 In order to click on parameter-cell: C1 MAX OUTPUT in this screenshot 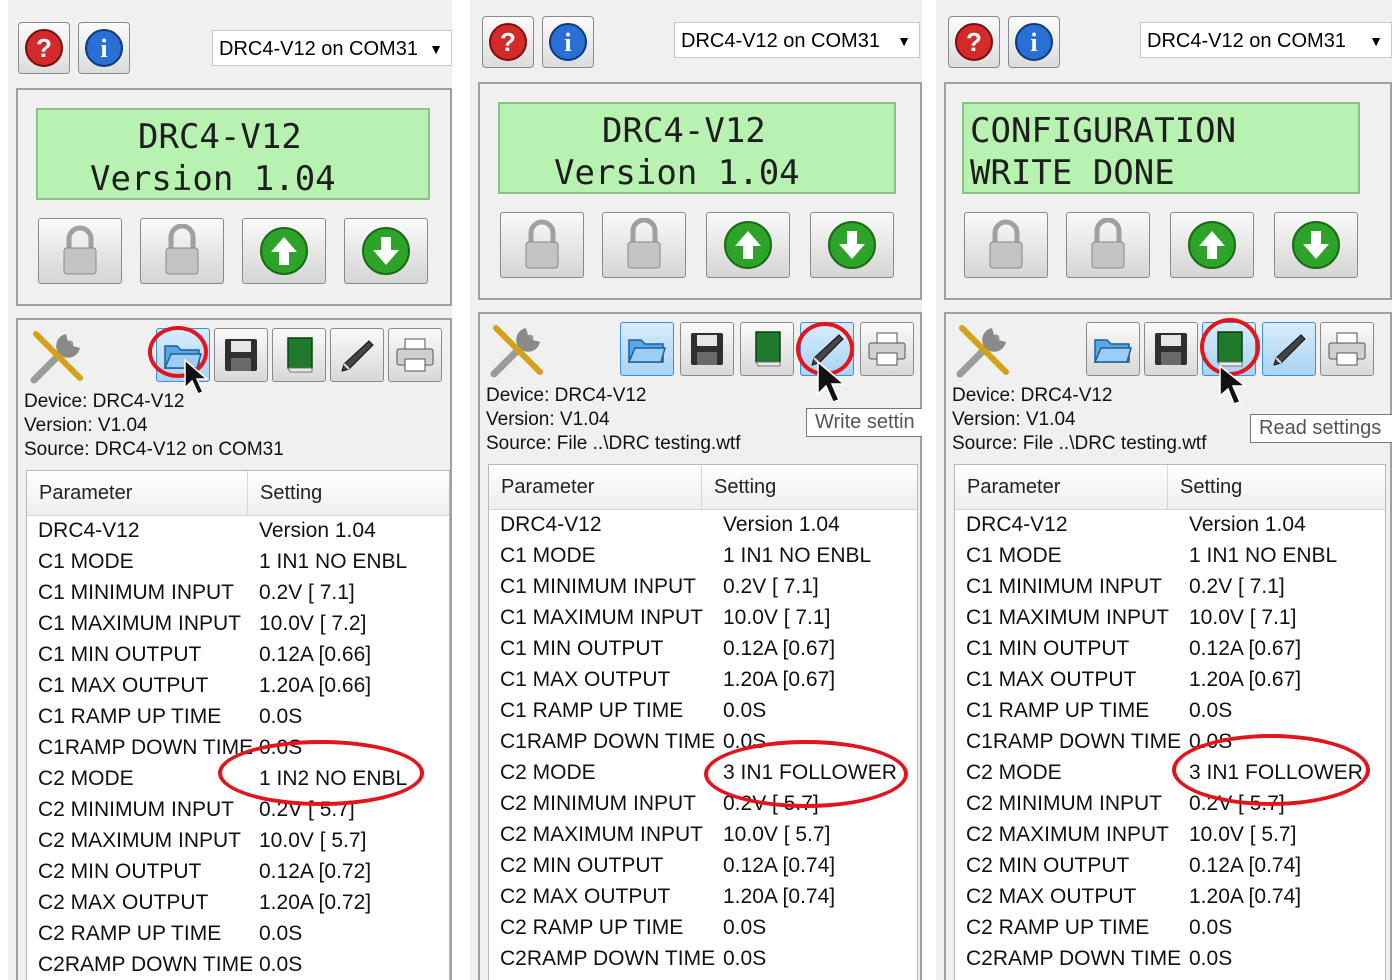, I will do `click(123, 685)`.